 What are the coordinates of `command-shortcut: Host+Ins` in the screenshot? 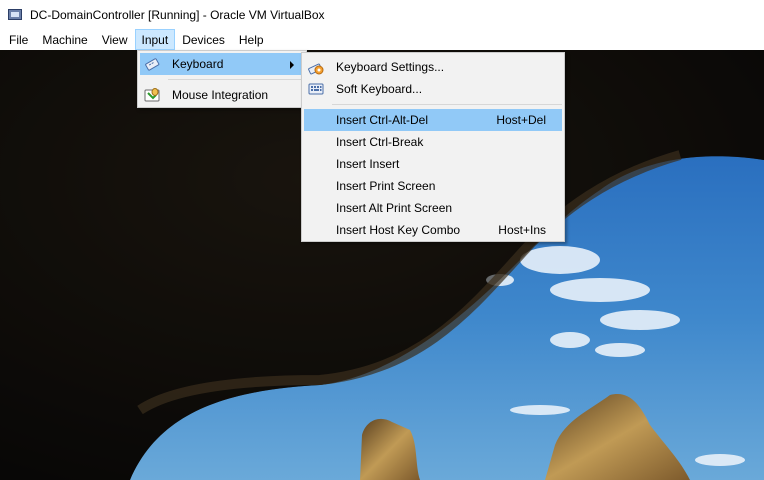 It's located at (522, 230).